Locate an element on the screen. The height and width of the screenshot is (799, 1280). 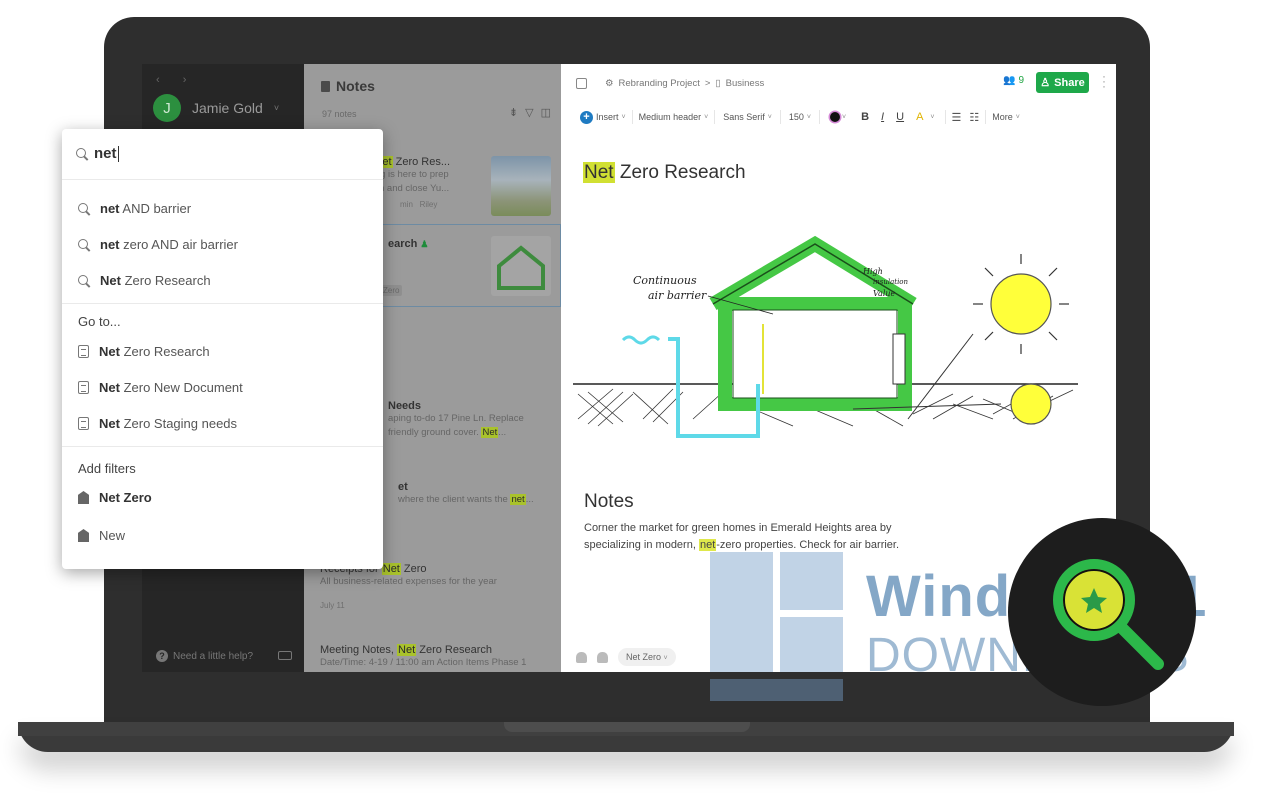
search-badge is located at coordinates (1102, 612).